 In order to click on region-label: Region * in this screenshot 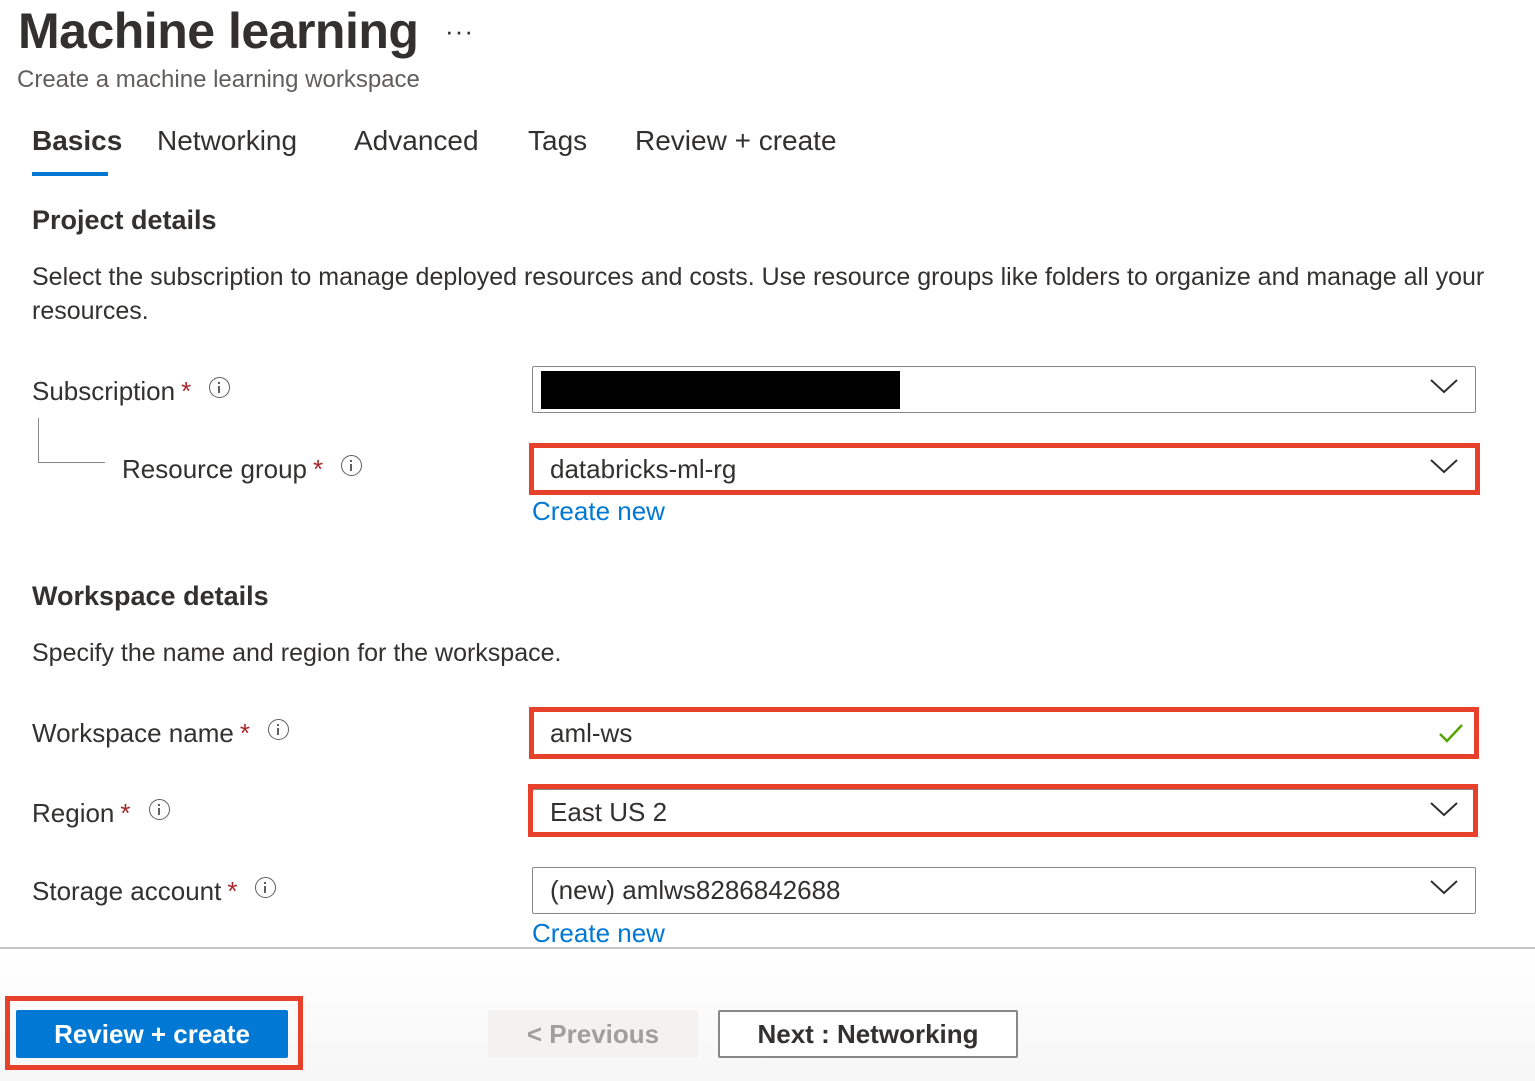, I will do `click(101, 813)`.